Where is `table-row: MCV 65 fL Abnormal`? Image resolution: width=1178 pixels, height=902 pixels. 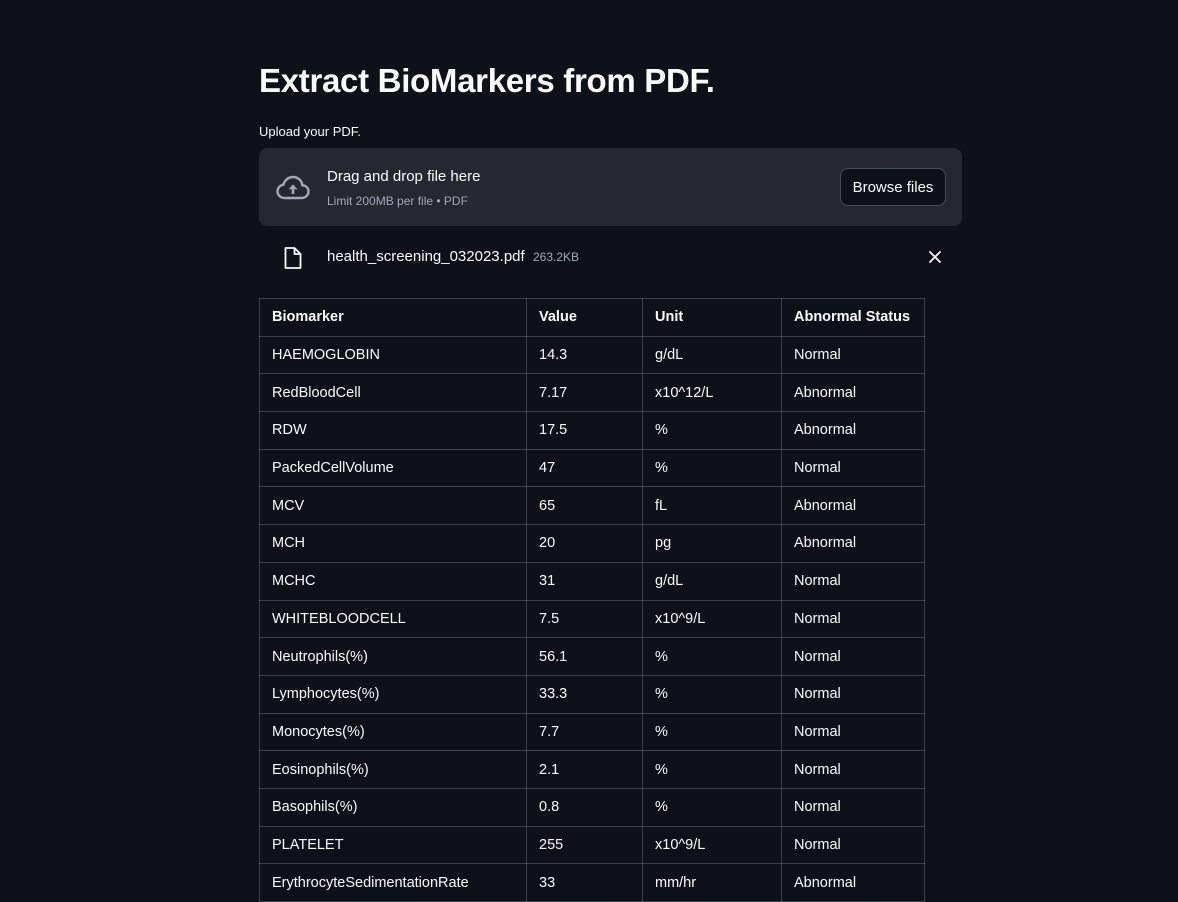
table-row: MCV 65 fL Abnormal is located at coordinates (592, 506).